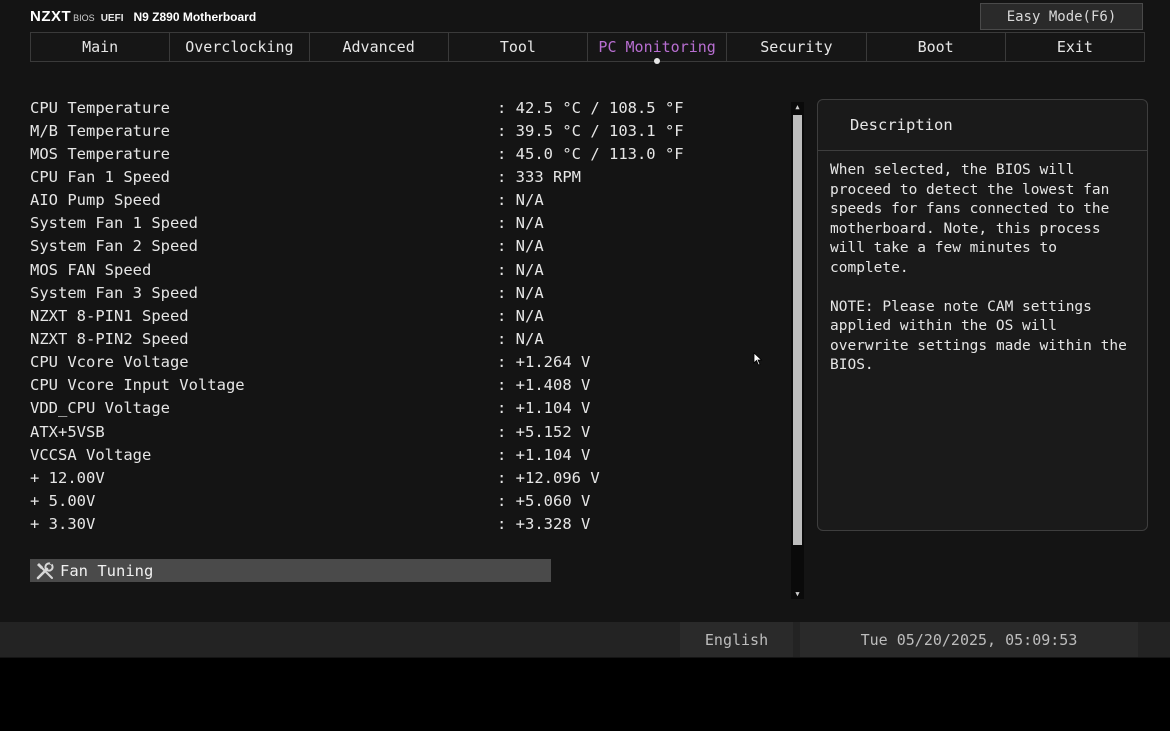 The height and width of the screenshot is (731, 1170). I want to click on motherboard-model: N9 Z890 Motherboard, so click(195, 17).